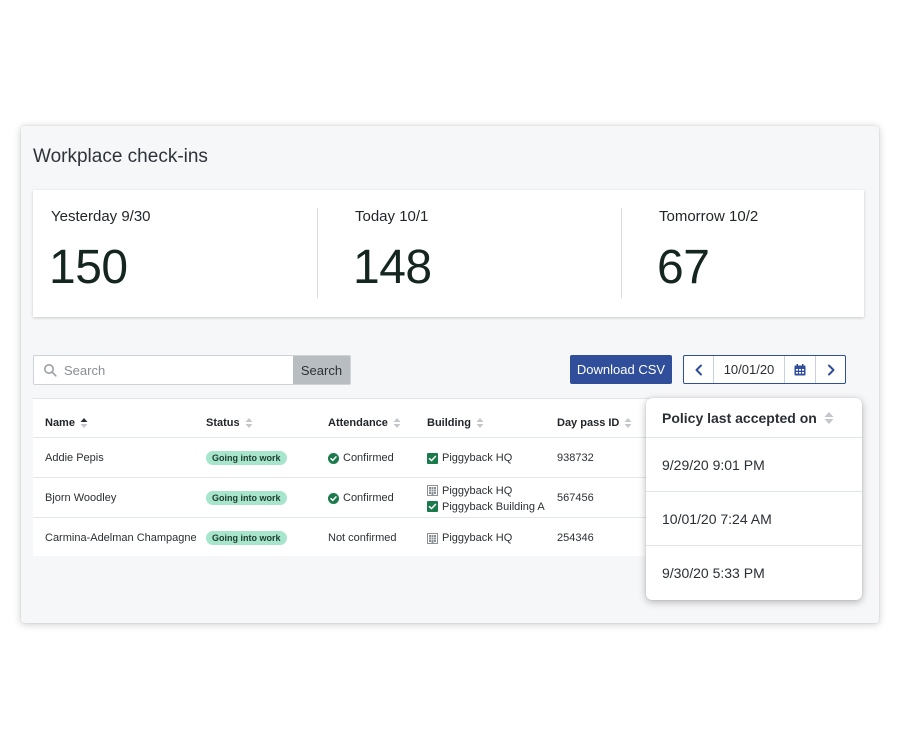 The width and height of the screenshot is (900, 750). Describe the element at coordinates (50, 370) in the screenshot. I see `search-icon` at that location.